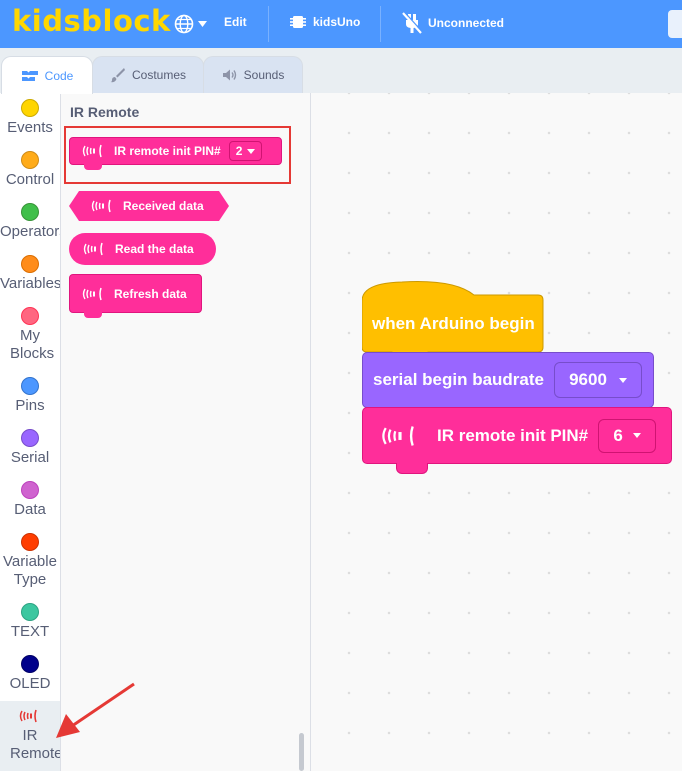 The image size is (682, 771). Describe the element at coordinates (30, 179) in the screenshot. I see `category-label: Control` at that location.